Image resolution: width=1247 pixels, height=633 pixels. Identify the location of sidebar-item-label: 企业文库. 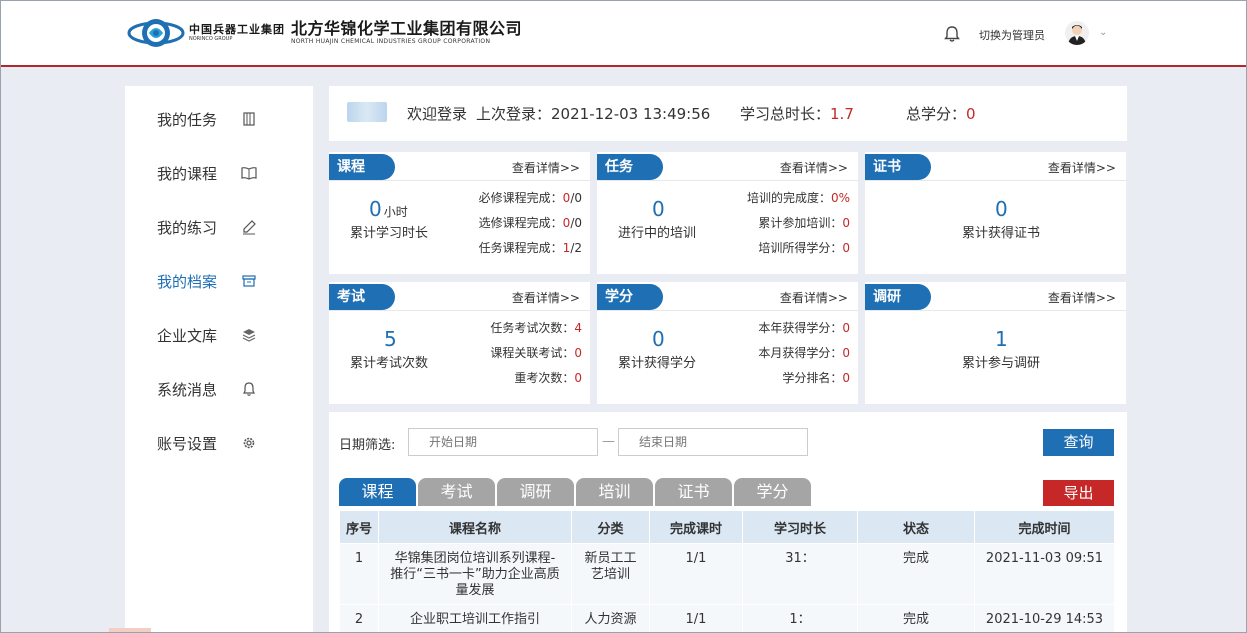
(187, 335).